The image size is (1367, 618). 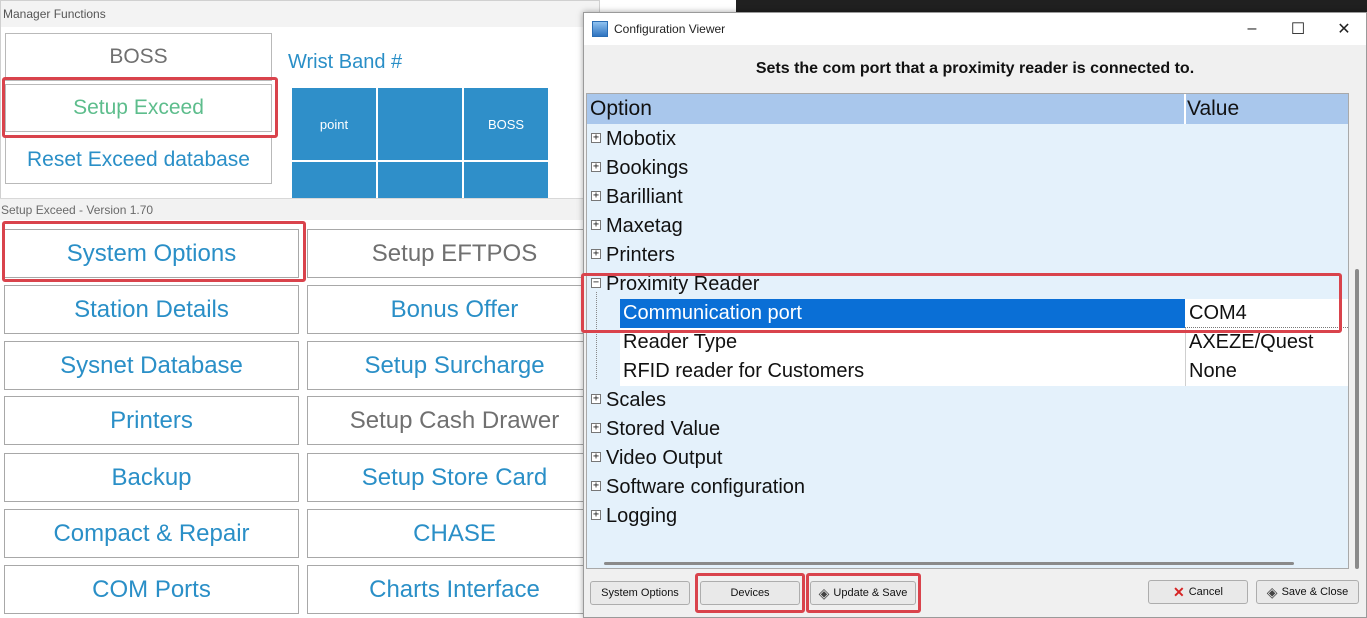 I want to click on row-label: Software configuration, so click(x=706, y=487).